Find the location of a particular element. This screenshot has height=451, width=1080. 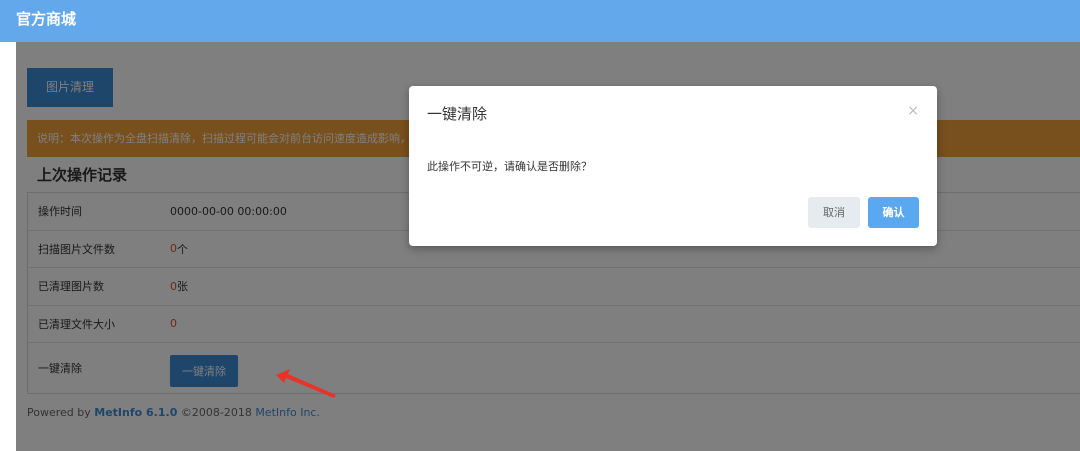

dialog-title: 一键清除 is located at coordinates (457, 114).